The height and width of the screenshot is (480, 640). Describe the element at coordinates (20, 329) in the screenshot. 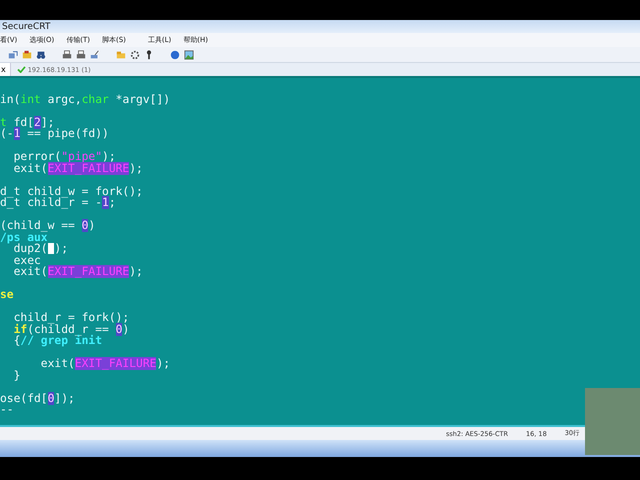

I see `code-keyword: if` at that location.